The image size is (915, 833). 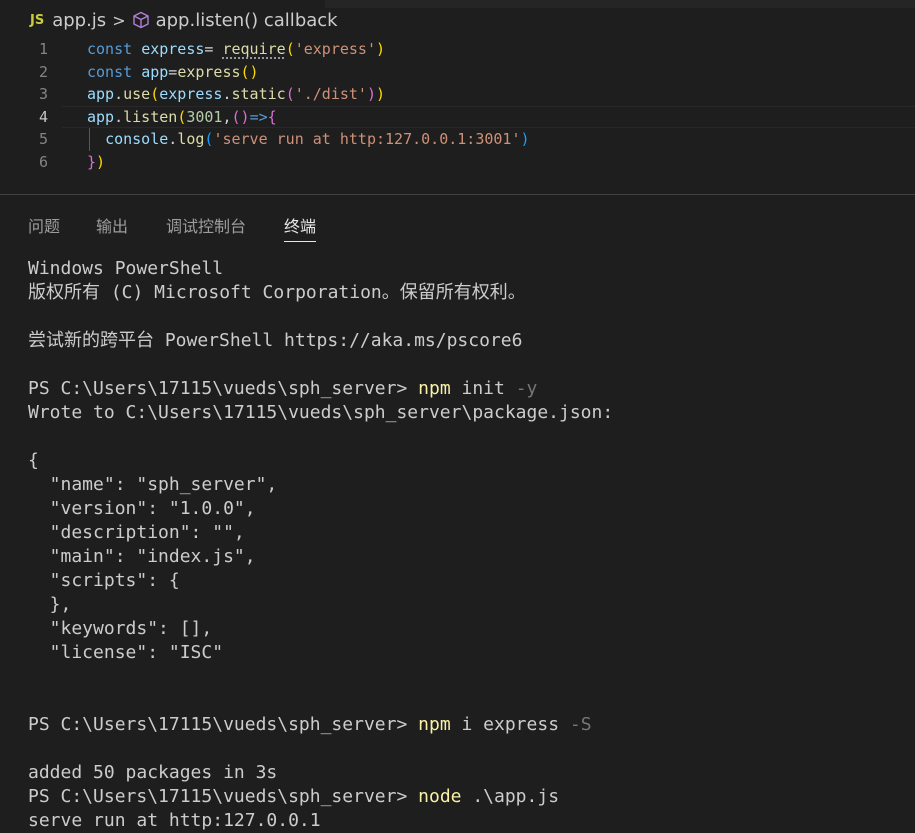 I want to click on line-number: 1, so click(x=43, y=49).